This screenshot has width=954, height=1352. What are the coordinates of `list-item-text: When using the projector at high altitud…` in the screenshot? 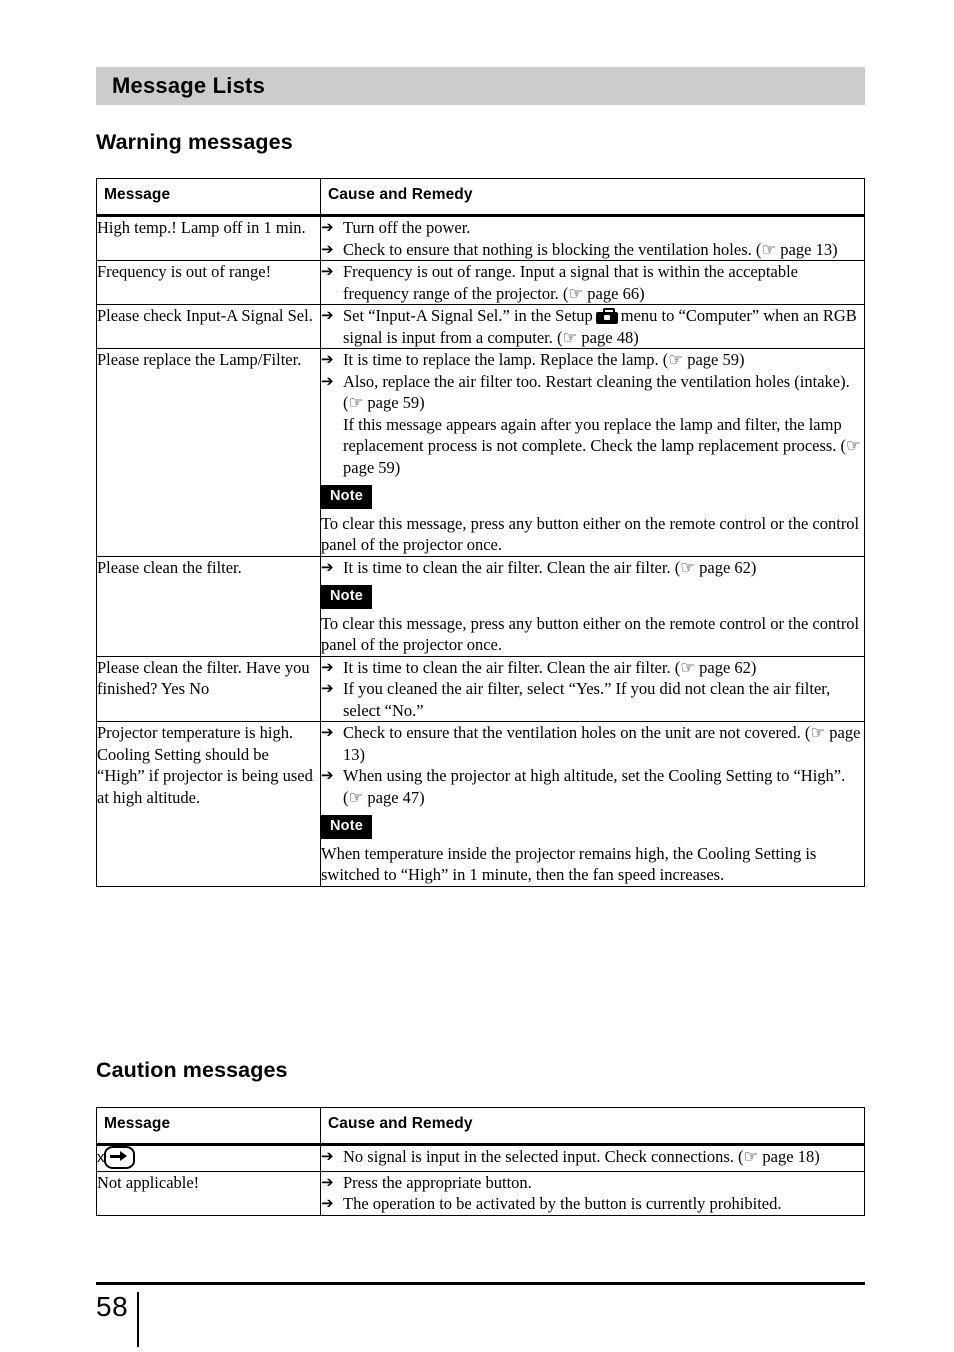 It's located at (594, 786).